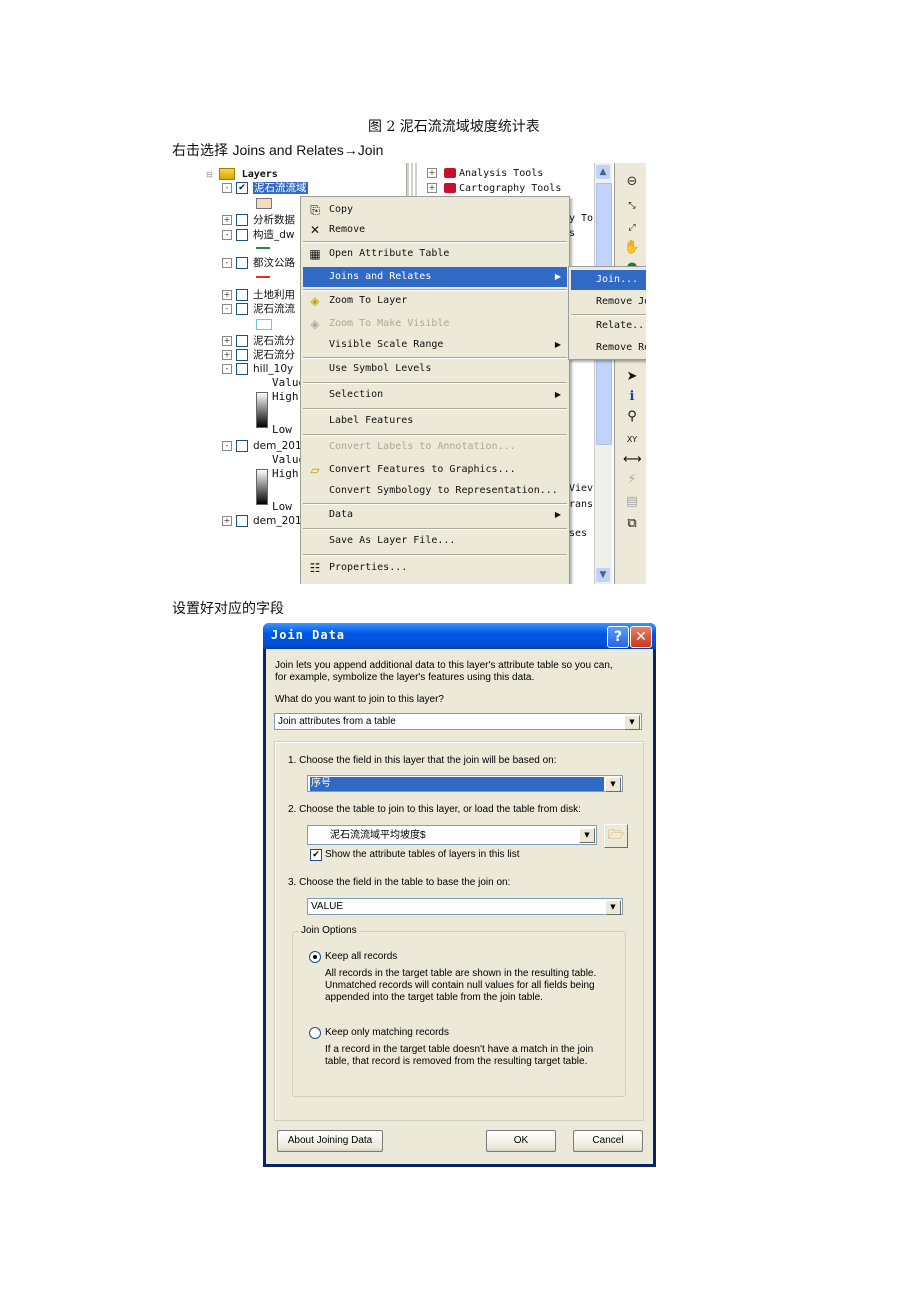 This screenshot has width=920, height=1302. What do you see at coordinates (435, 369) in the screenshot?
I see `menu-item-use-symbol-levels: Use Symbol Levels` at bounding box center [435, 369].